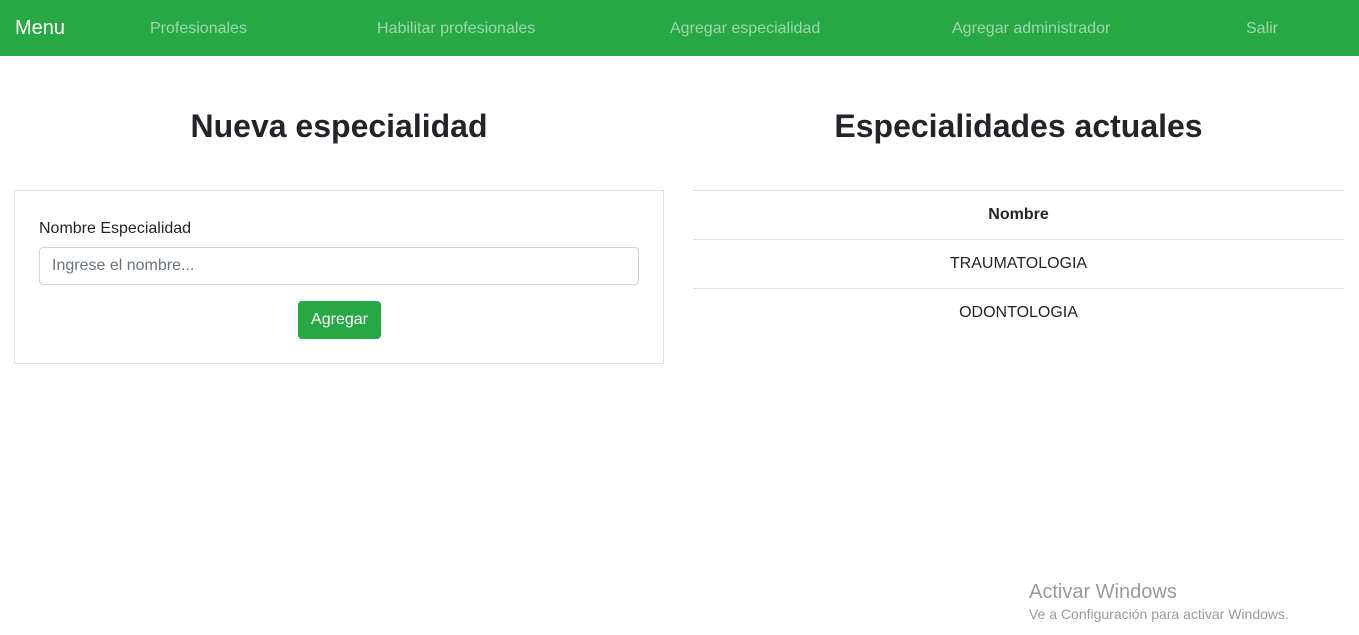 This screenshot has height=635, width=1359. What do you see at coordinates (1031, 29) in the screenshot?
I see `nav-link-agregar-administrador: Agregar administrador` at bounding box center [1031, 29].